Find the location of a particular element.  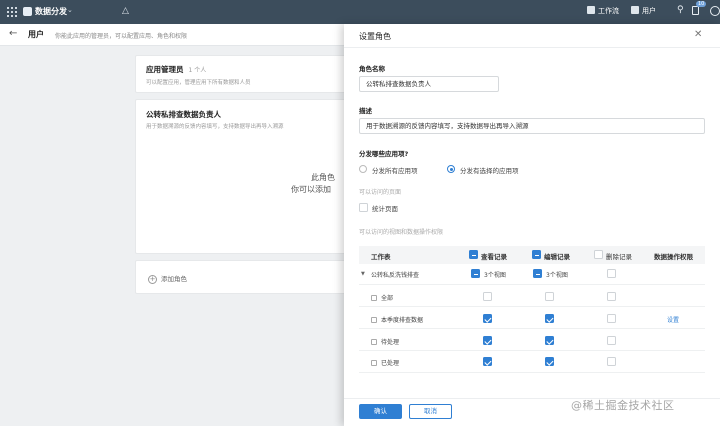

permissions-label: 可以访问的视图和数据操作权限 is located at coordinates (401, 232).